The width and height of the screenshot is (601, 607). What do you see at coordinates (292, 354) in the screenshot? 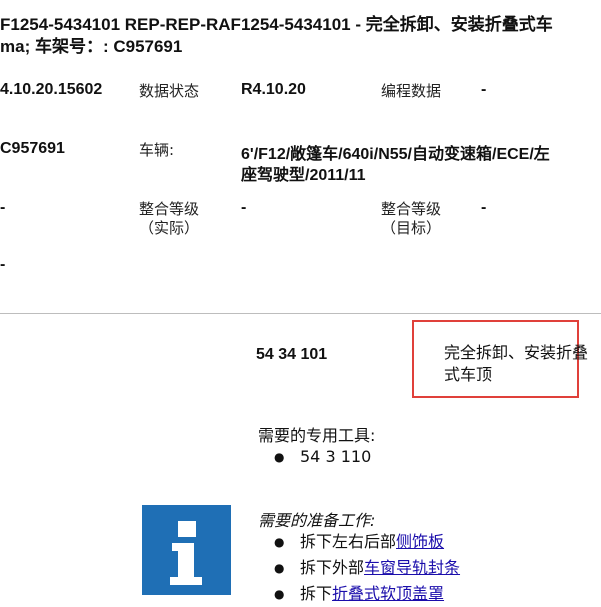
I see `procedure-number: 54 34 101` at bounding box center [292, 354].